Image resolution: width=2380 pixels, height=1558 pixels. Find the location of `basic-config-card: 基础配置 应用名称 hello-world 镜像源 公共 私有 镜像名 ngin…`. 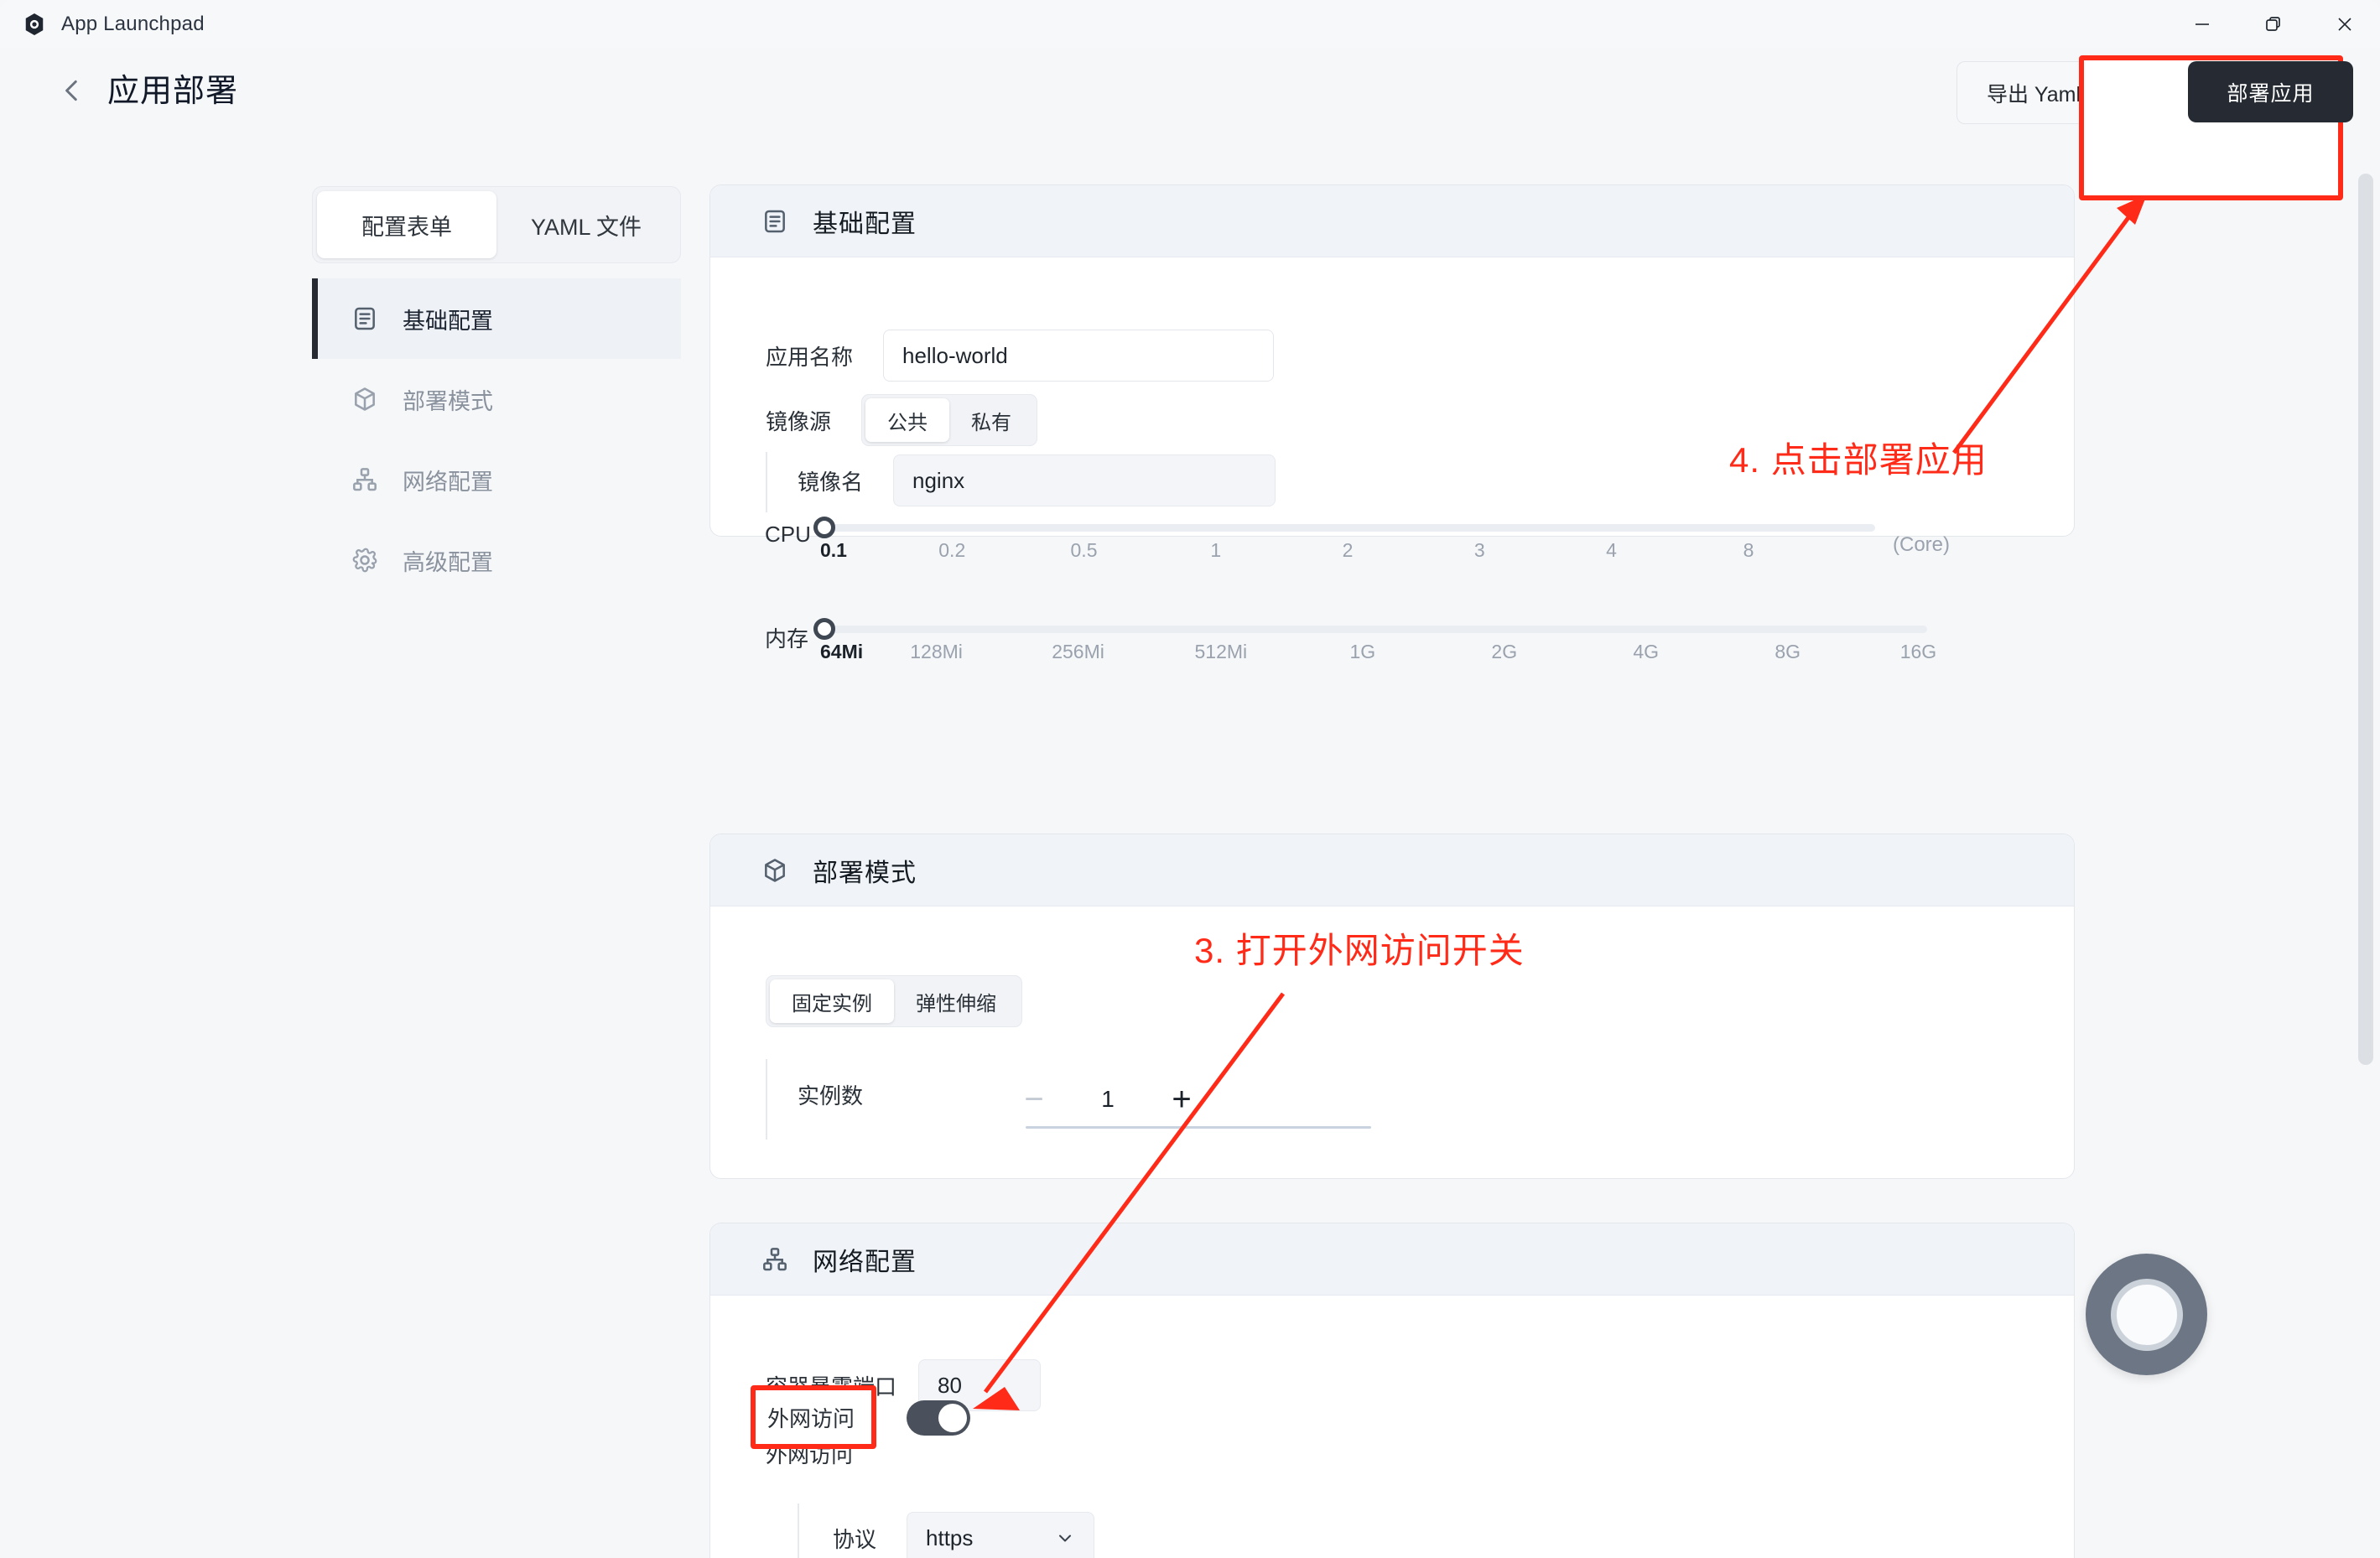

basic-config-card: 基础配置 应用名称 hello-world 镜像源 公共 私有 镜像名 ngin… is located at coordinates (1392, 360).